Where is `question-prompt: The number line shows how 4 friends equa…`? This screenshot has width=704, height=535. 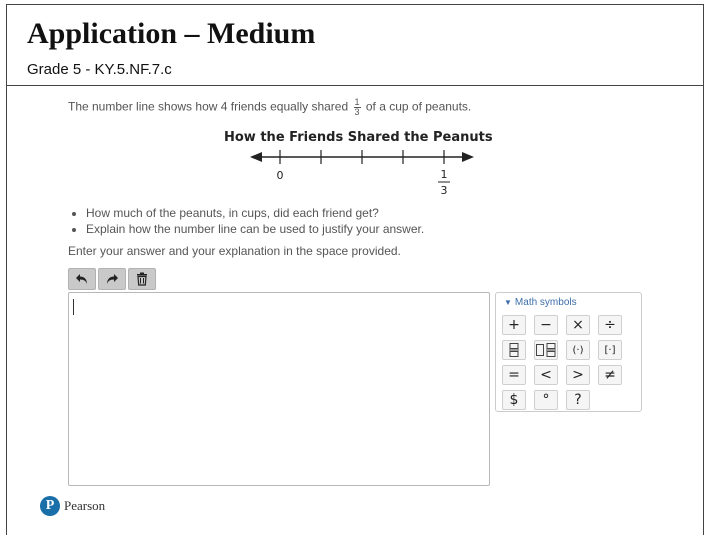
question-prompt: The number line shows how 4 friends equa… is located at coordinates (269, 107).